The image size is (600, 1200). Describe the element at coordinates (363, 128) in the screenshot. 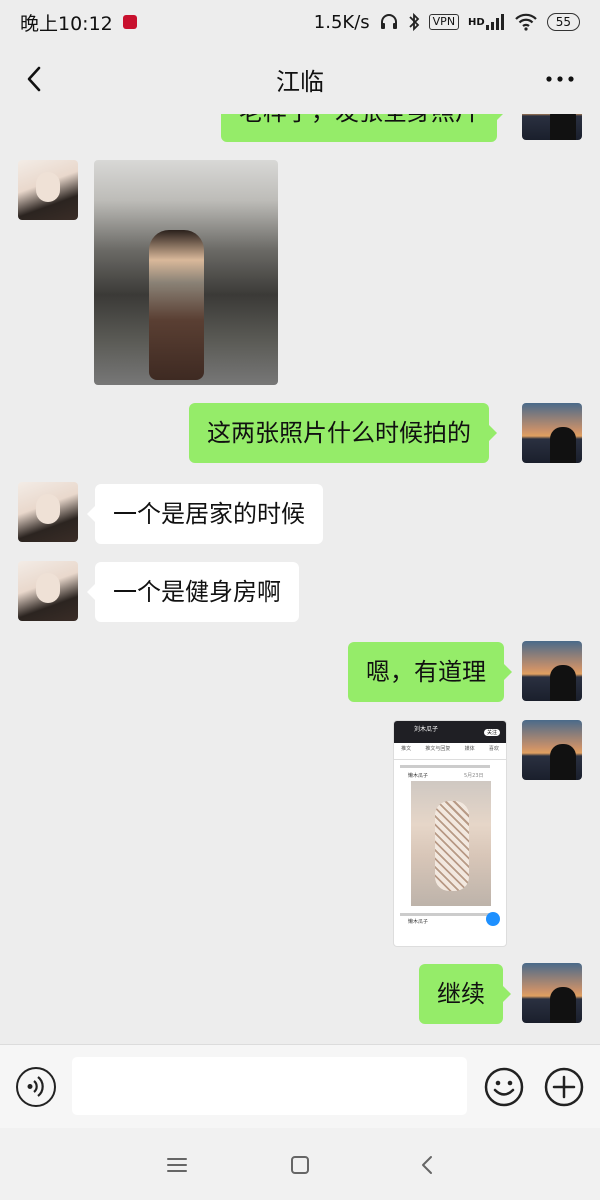

I see `message-bubble-sent: 老样子，发张全身照片` at that location.